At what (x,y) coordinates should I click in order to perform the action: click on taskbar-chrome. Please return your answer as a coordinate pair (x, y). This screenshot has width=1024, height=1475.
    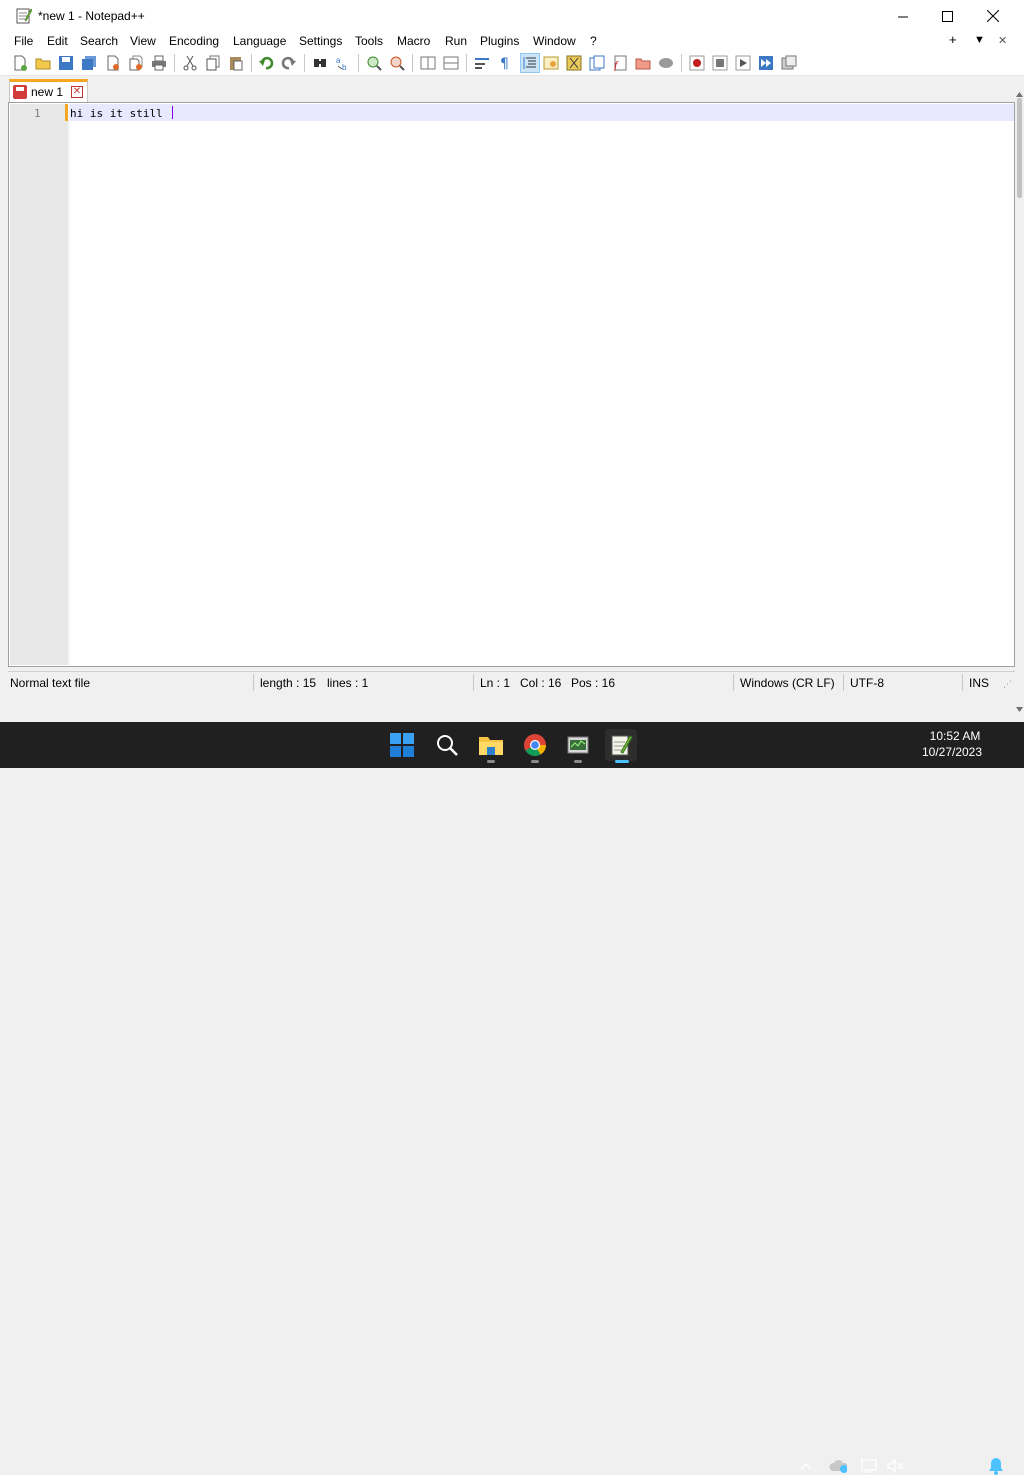
    Looking at the image, I should click on (535, 746).